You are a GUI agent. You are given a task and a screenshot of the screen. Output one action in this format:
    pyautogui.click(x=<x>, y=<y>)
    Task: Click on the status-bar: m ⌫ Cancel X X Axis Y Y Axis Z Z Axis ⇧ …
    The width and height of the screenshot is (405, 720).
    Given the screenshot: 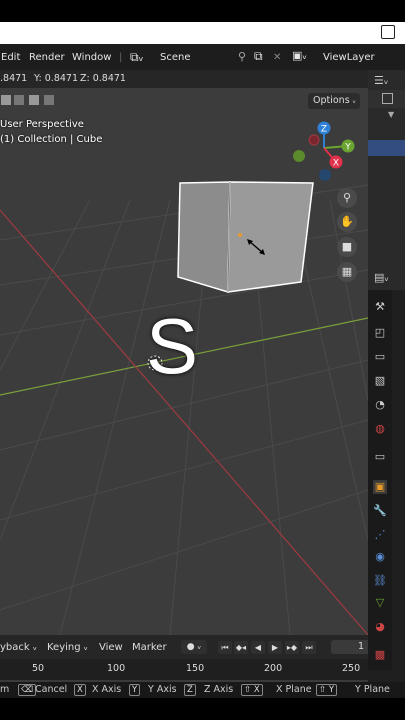 What is the action you would take?
    pyautogui.click(x=202, y=690)
    